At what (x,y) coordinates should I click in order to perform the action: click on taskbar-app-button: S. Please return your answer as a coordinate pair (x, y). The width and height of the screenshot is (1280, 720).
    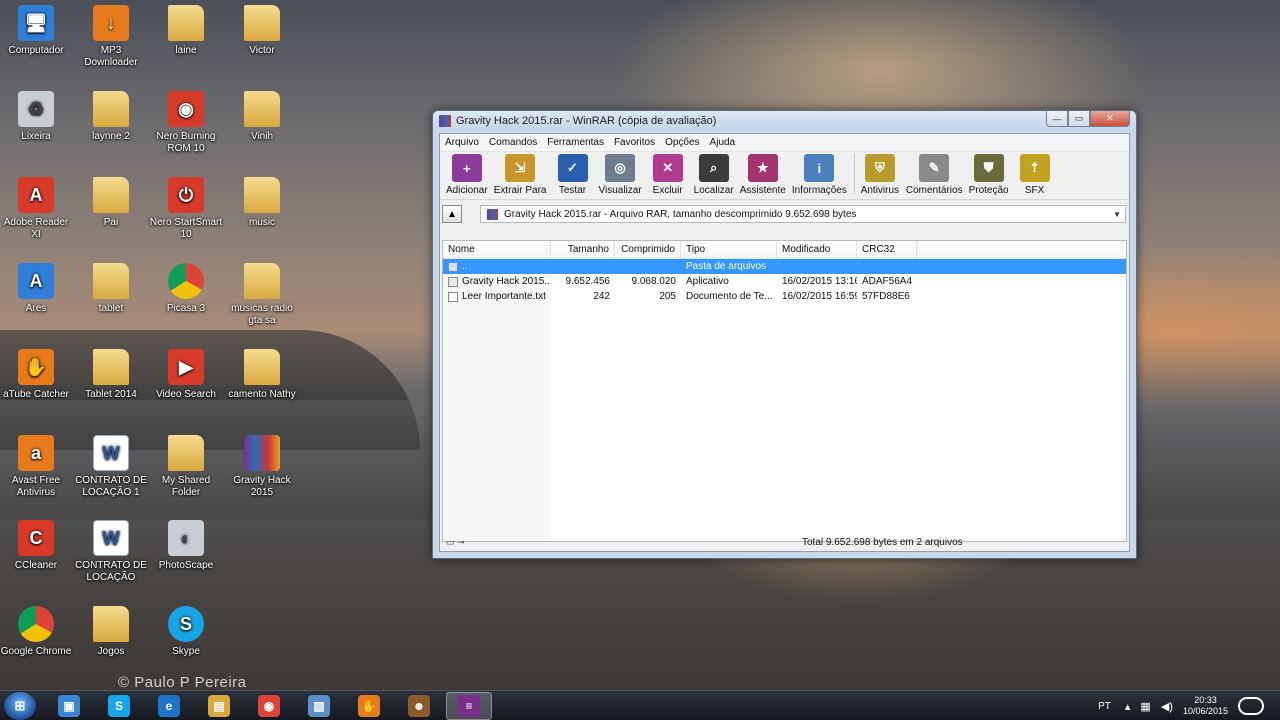
    Looking at the image, I should click on (119, 706).